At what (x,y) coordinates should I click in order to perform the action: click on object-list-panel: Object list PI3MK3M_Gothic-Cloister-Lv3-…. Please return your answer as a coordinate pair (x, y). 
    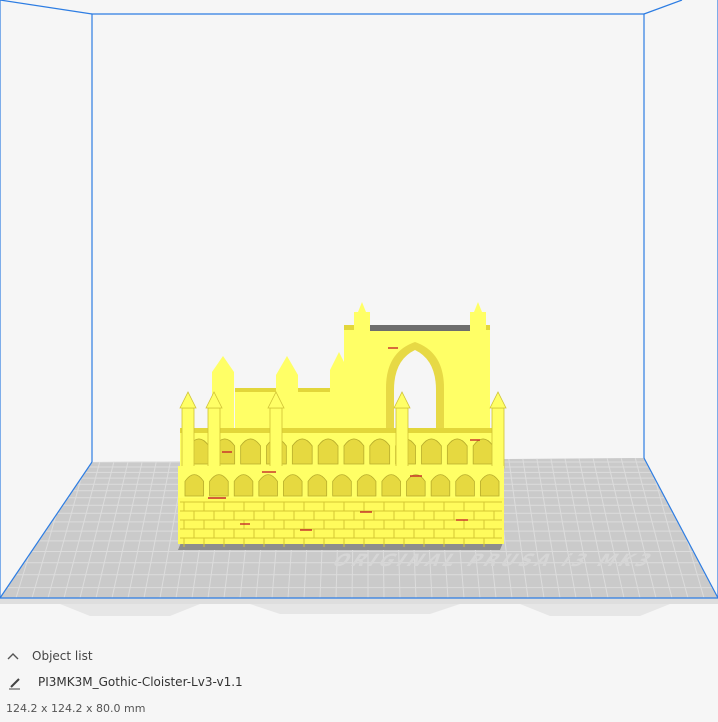
    Looking at the image, I should click on (359, 681).